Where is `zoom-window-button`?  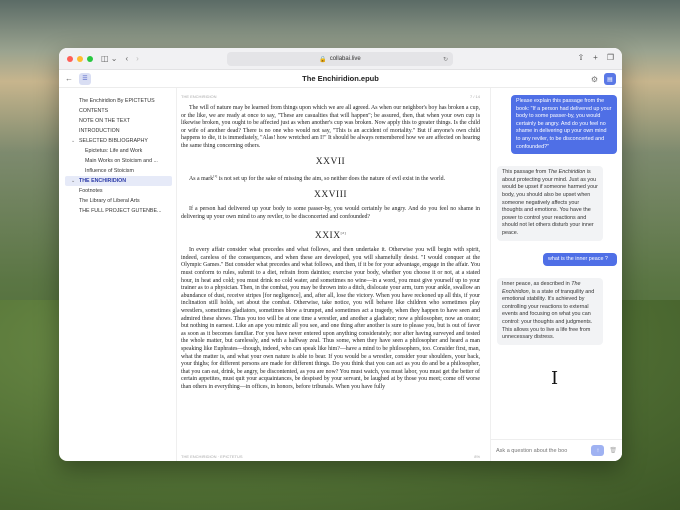 zoom-window-button is located at coordinates (90, 58).